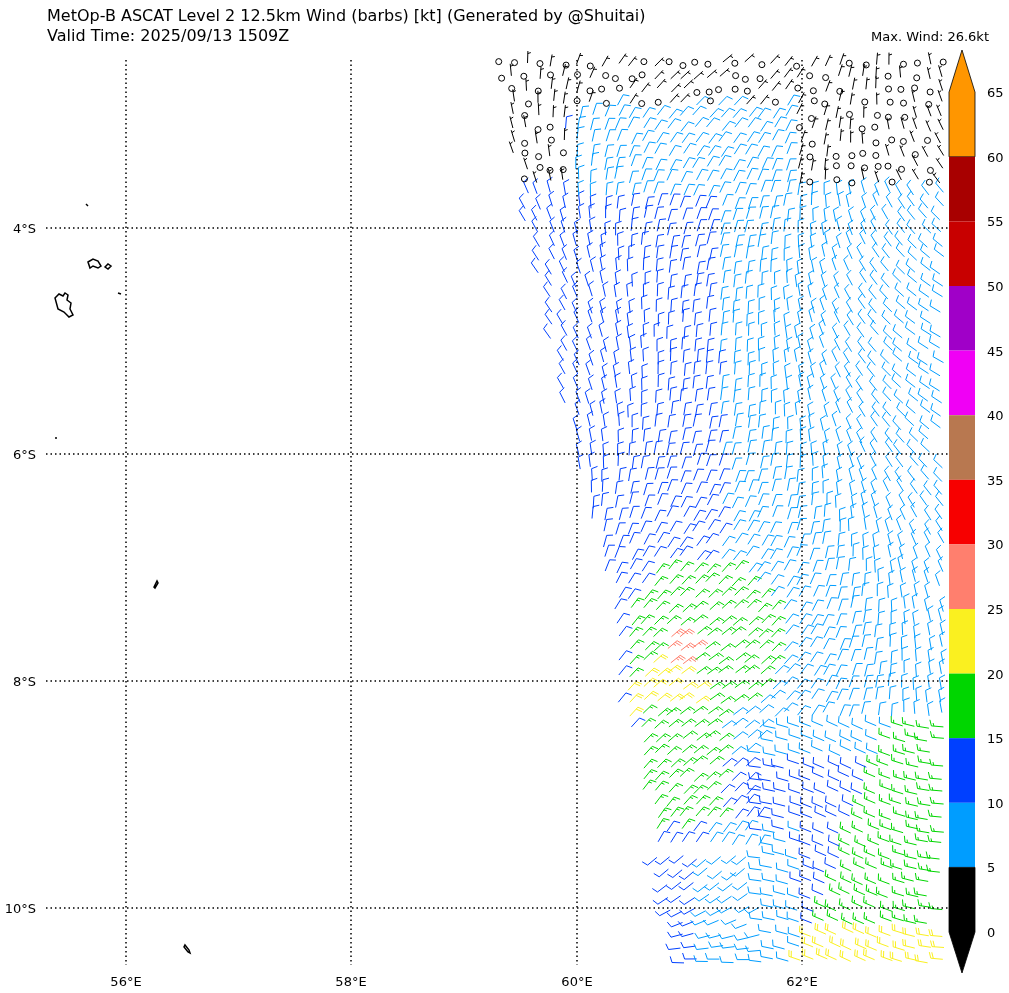 The width and height of the screenshot is (1009, 993). I want to click on colorbar-tick-label: 0, so click(991, 932).